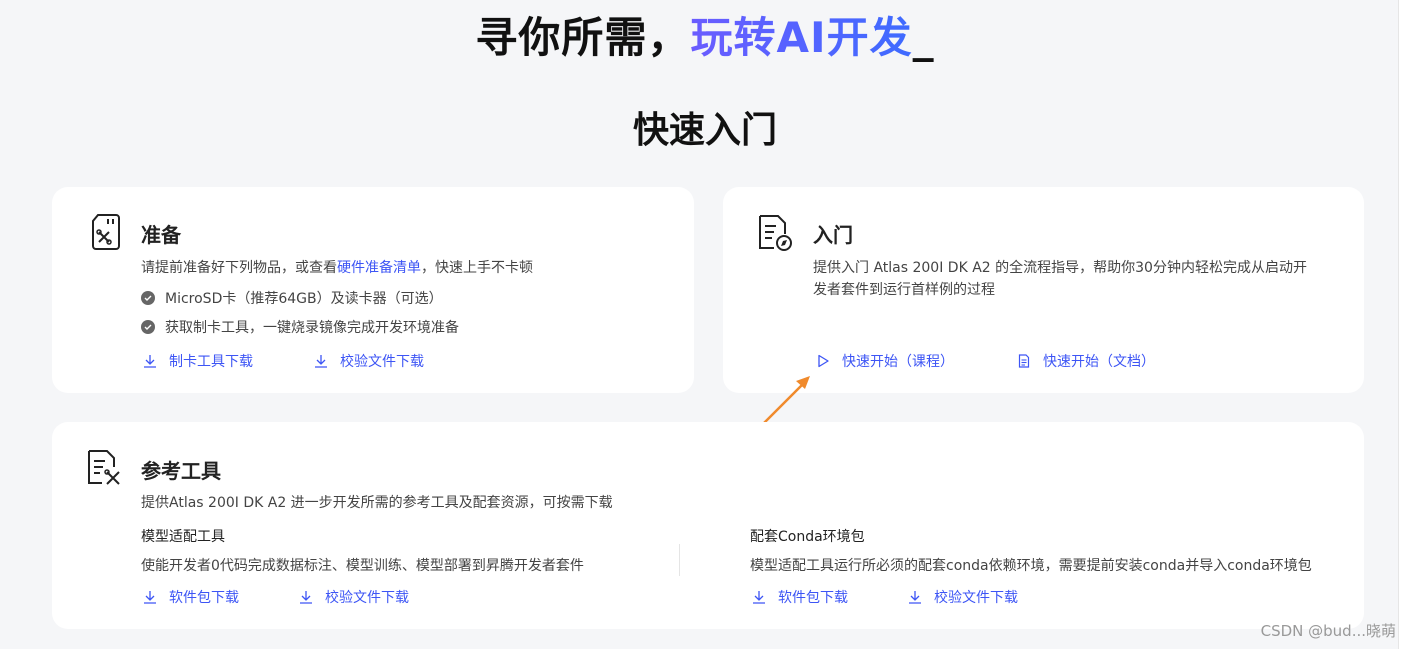 This screenshot has height=649, width=1410. I want to click on quick-start-course-link: 快速开始（课程）, so click(885, 361).